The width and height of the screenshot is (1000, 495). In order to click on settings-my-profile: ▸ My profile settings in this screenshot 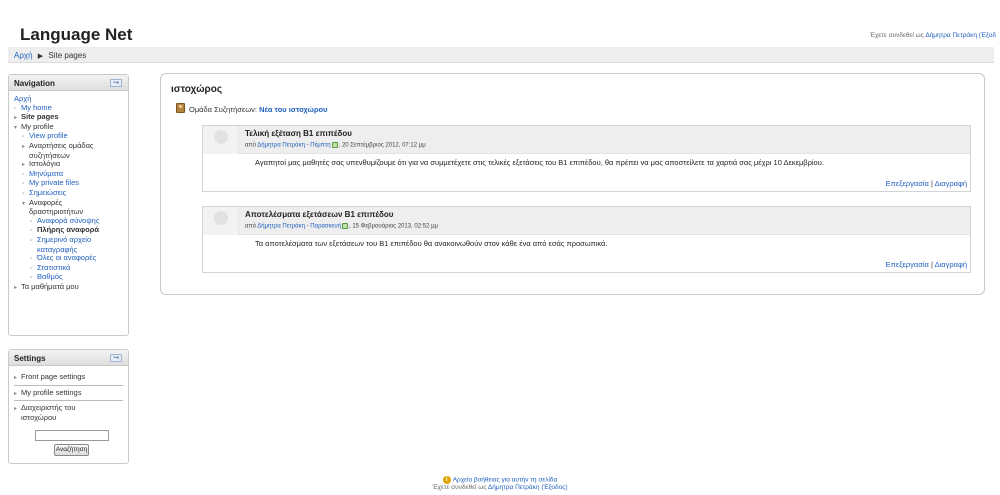, I will do `click(68, 393)`.